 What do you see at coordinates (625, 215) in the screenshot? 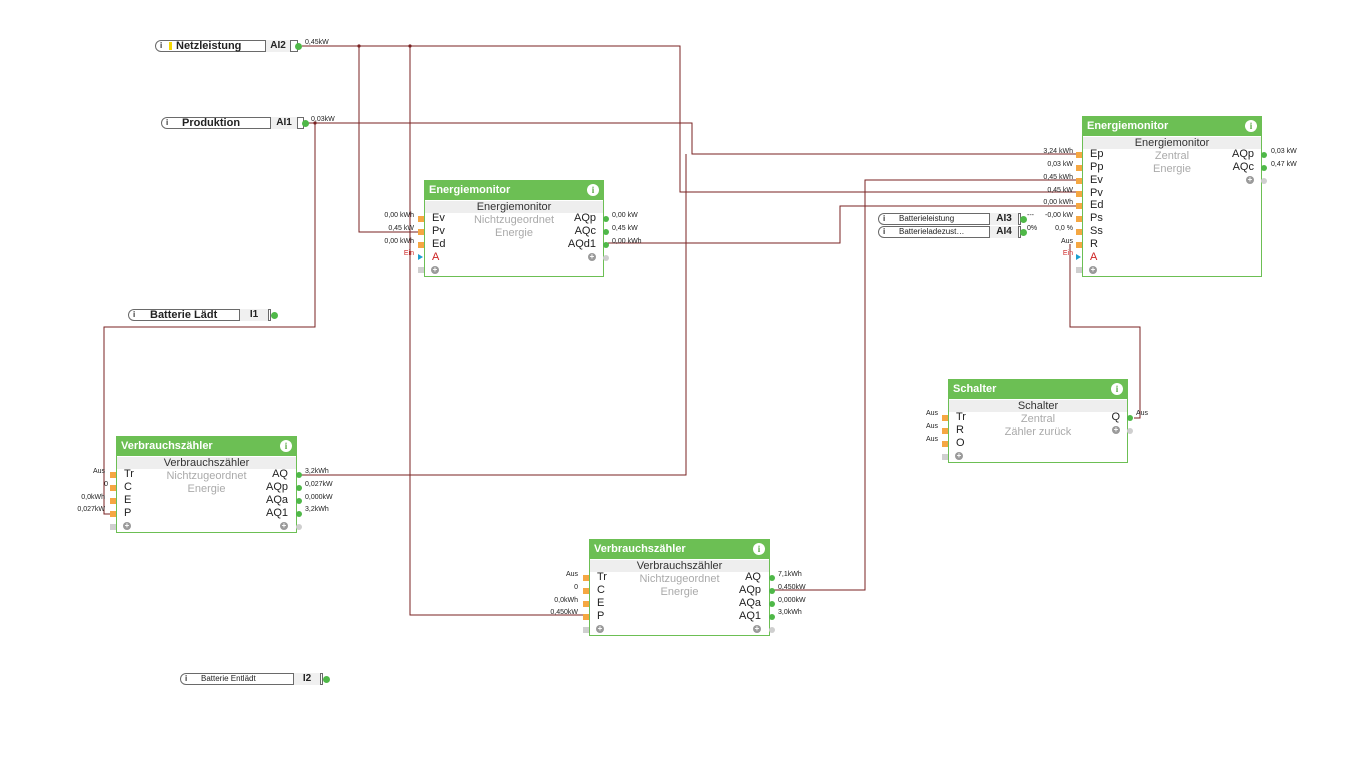
I see `output-value: 0,00 kW` at bounding box center [625, 215].